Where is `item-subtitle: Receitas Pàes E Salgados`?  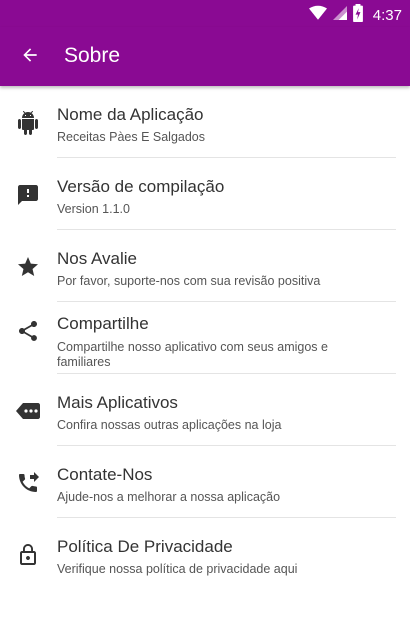
item-subtitle: Receitas Pàes E Salgados is located at coordinates (131, 137).